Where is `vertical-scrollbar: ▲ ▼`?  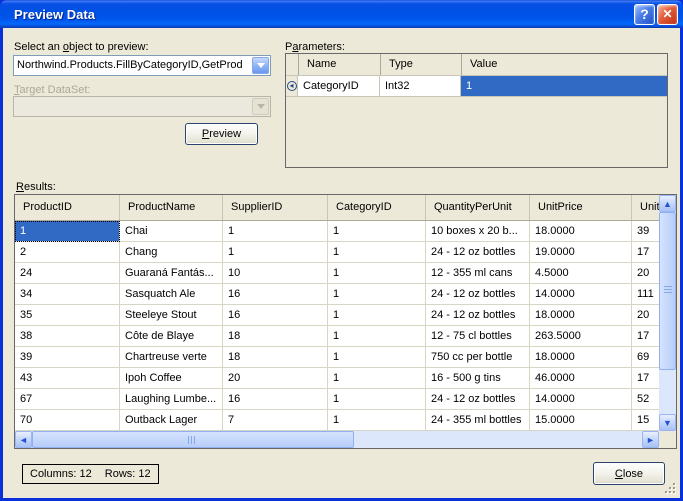
vertical-scrollbar: ▲ ▼ is located at coordinates (667, 313).